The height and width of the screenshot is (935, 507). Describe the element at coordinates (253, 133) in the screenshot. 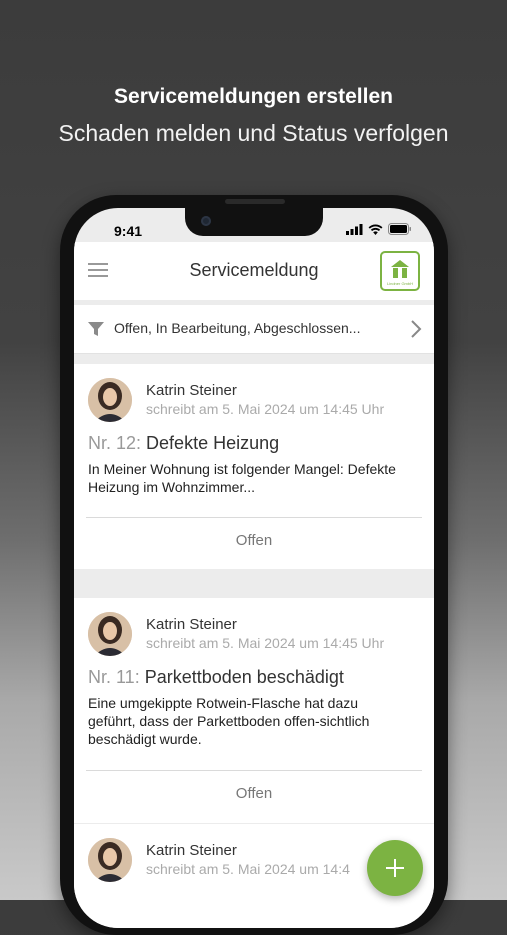

I see `promo-subtitle: Schaden melden und Status verfolgen` at that location.